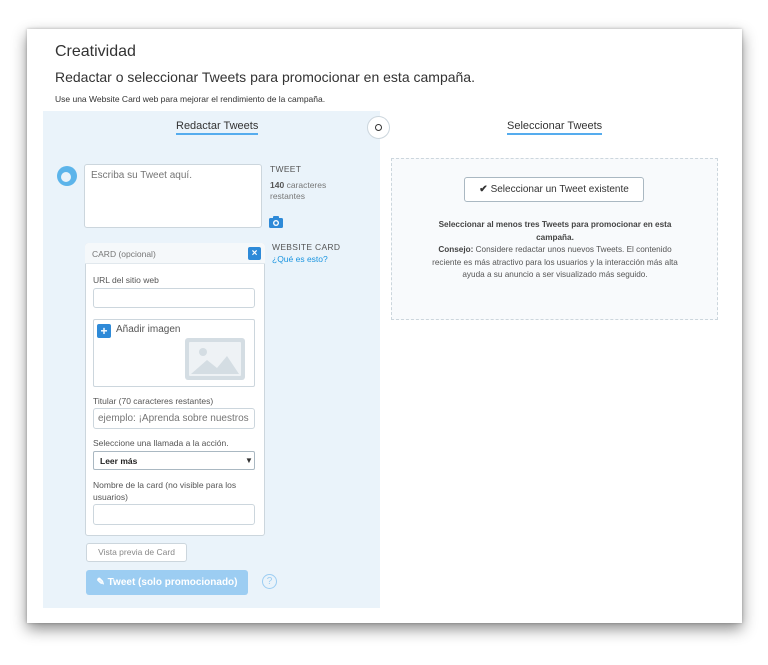 The image size is (768, 665). What do you see at coordinates (277, 185) in the screenshot?
I see `char-count-number: 140` at bounding box center [277, 185].